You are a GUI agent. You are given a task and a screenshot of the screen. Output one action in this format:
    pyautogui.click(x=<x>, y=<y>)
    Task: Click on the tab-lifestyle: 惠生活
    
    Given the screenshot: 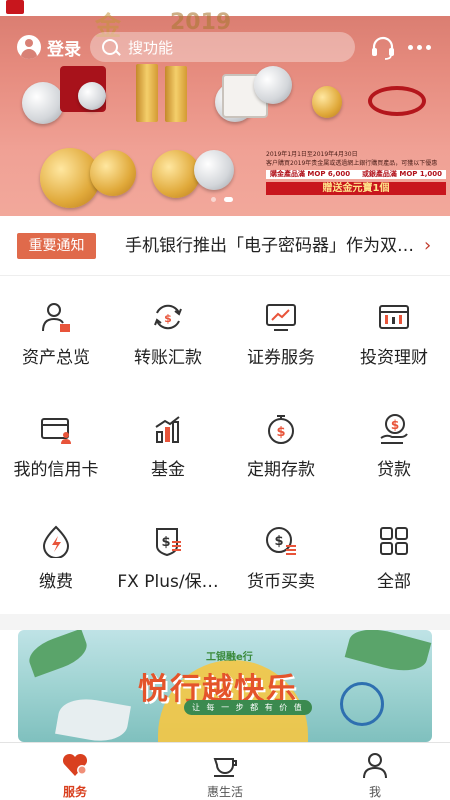 What is the action you would take?
    pyautogui.click(x=225, y=771)
    